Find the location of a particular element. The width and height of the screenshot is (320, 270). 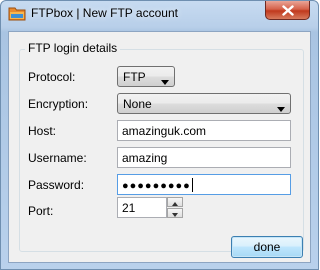

protocol-value: FTP is located at coordinates (134, 77).